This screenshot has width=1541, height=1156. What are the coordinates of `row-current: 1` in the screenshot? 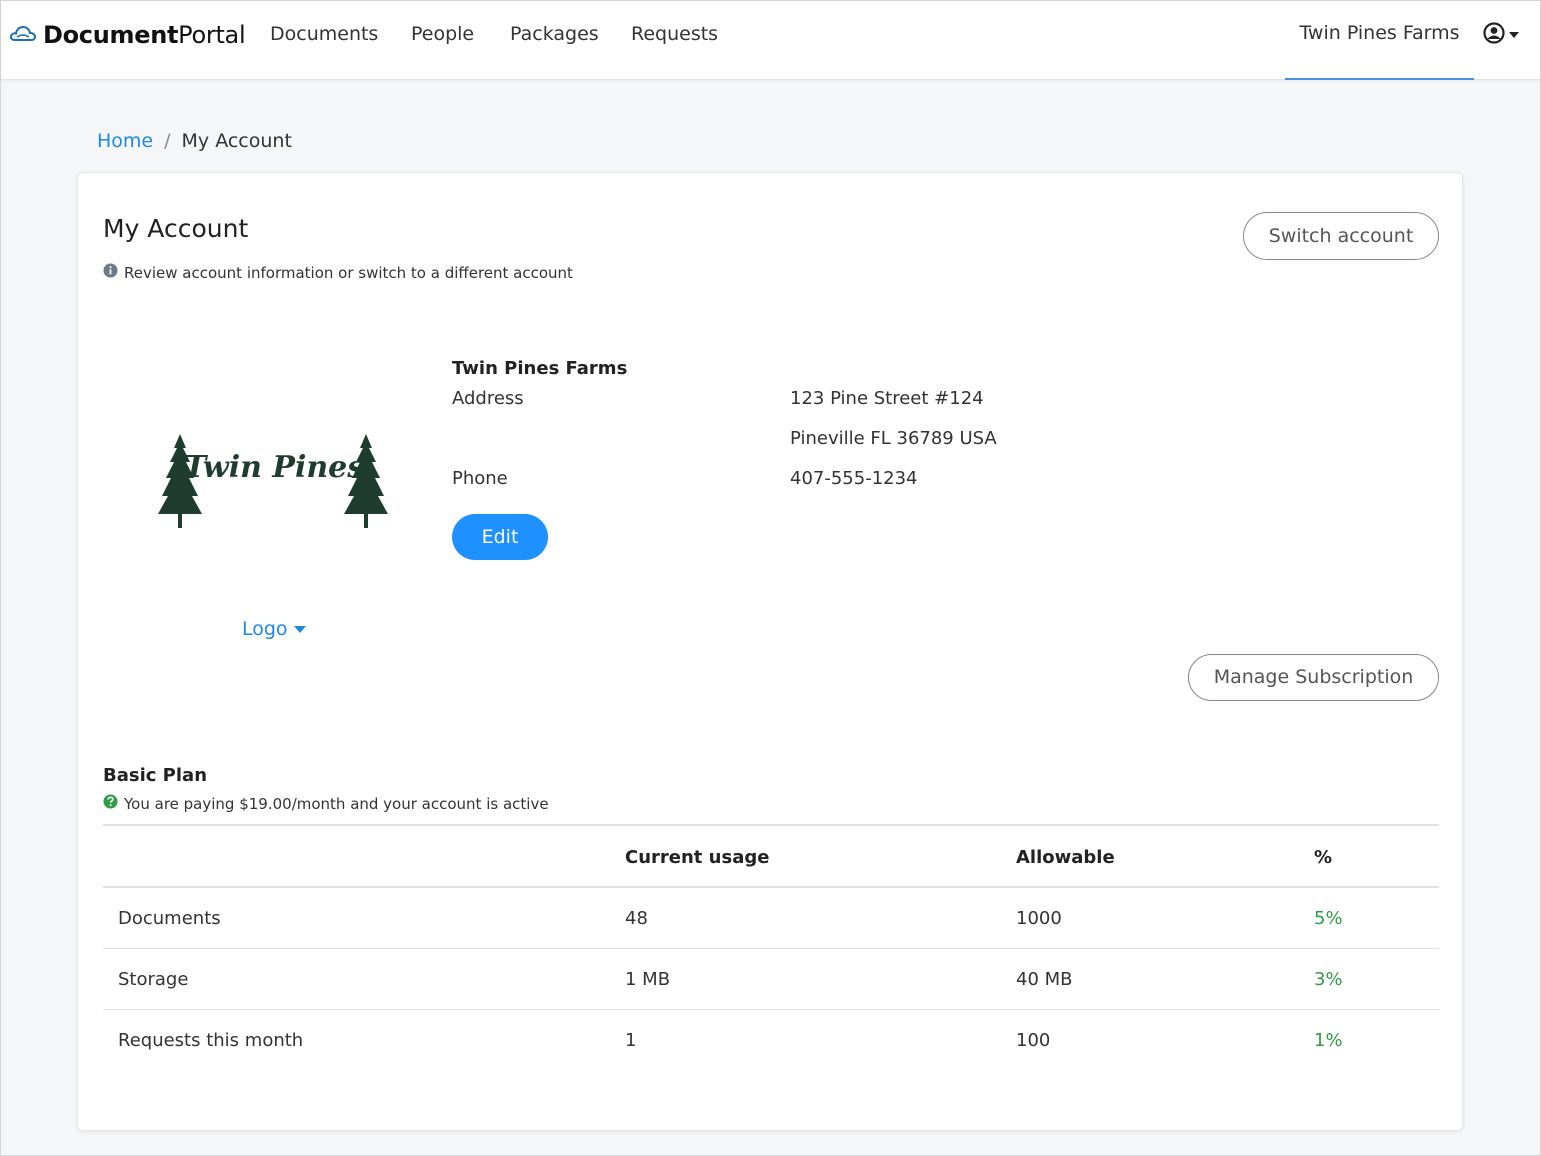 It's located at (631, 1040).